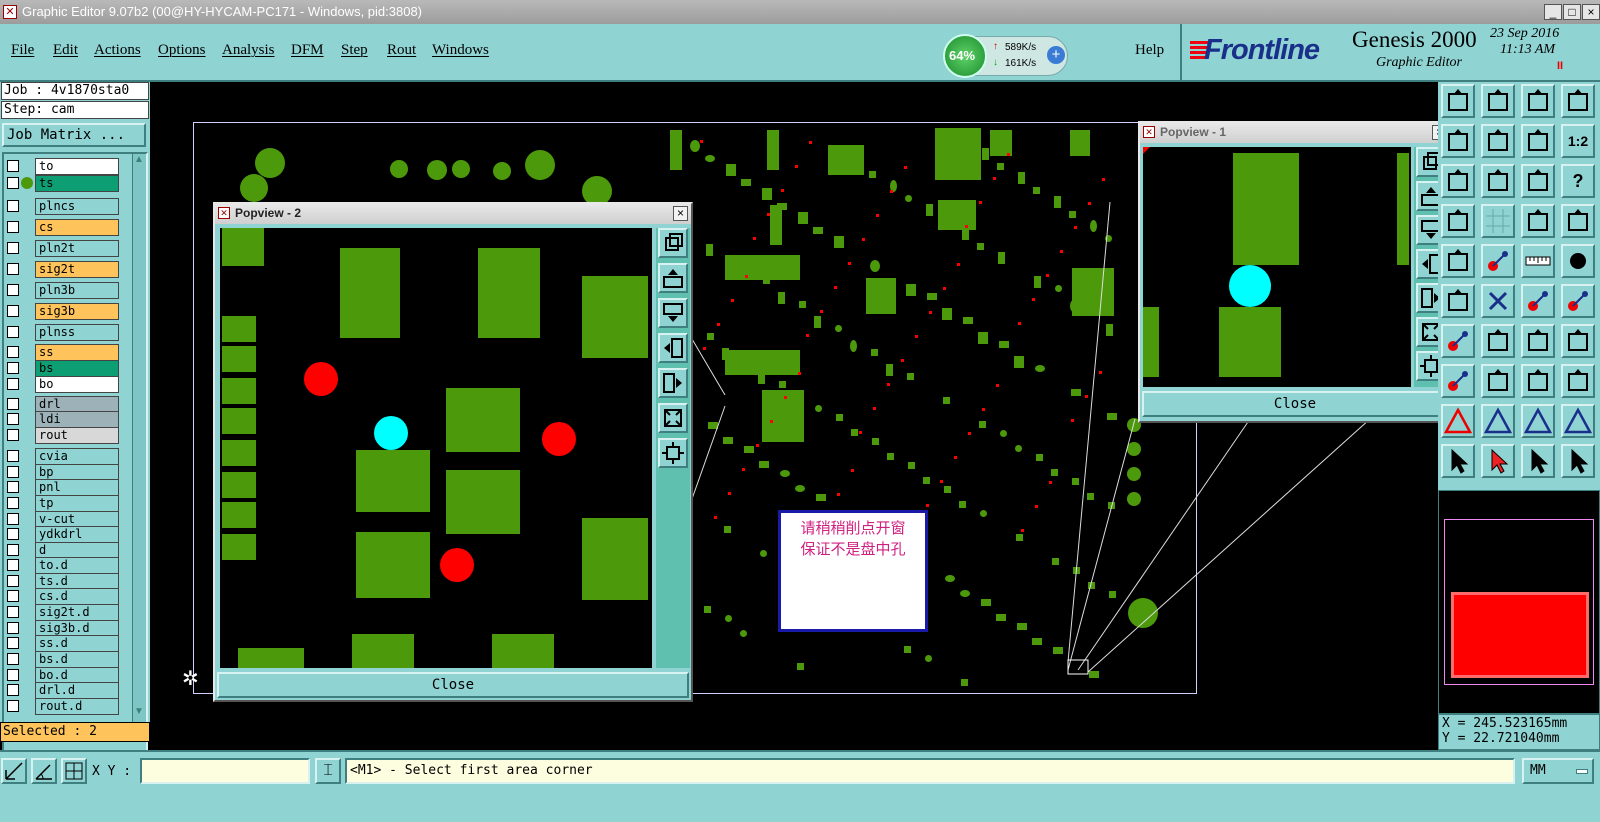 The width and height of the screenshot is (1600, 822). I want to click on triangle-a-icon, so click(1498, 421).